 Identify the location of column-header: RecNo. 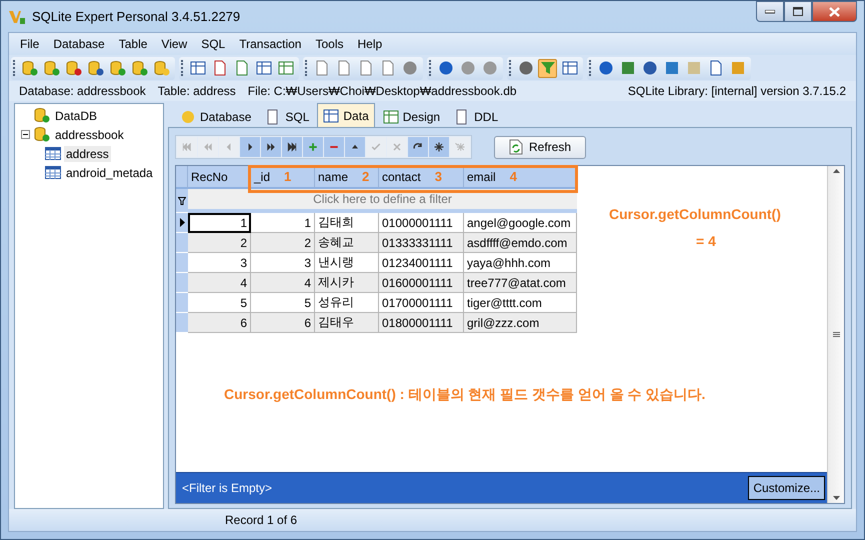
(219, 177).